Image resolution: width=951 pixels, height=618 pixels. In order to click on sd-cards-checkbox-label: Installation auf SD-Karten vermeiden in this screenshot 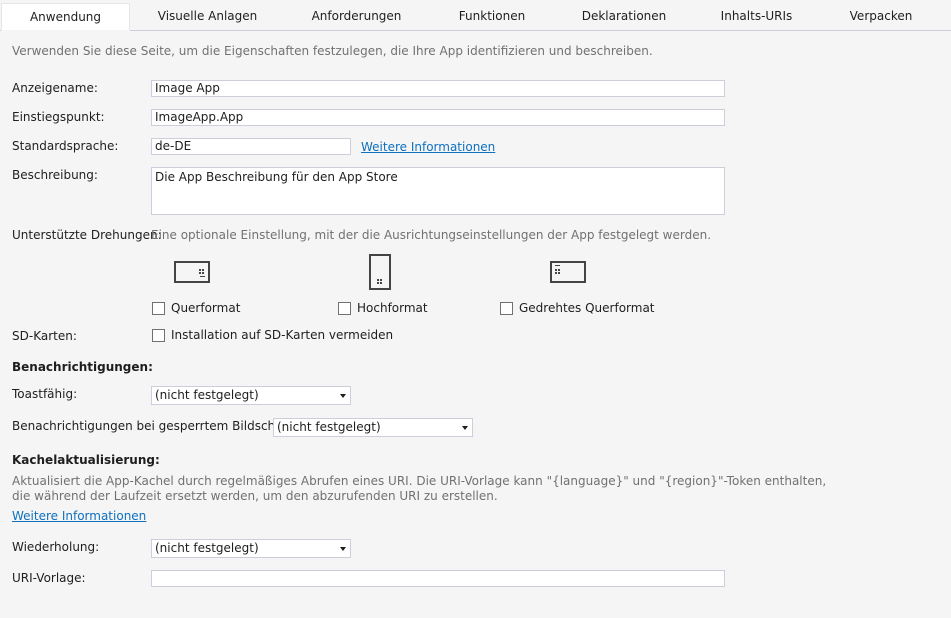, I will do `click(282, 335)`.